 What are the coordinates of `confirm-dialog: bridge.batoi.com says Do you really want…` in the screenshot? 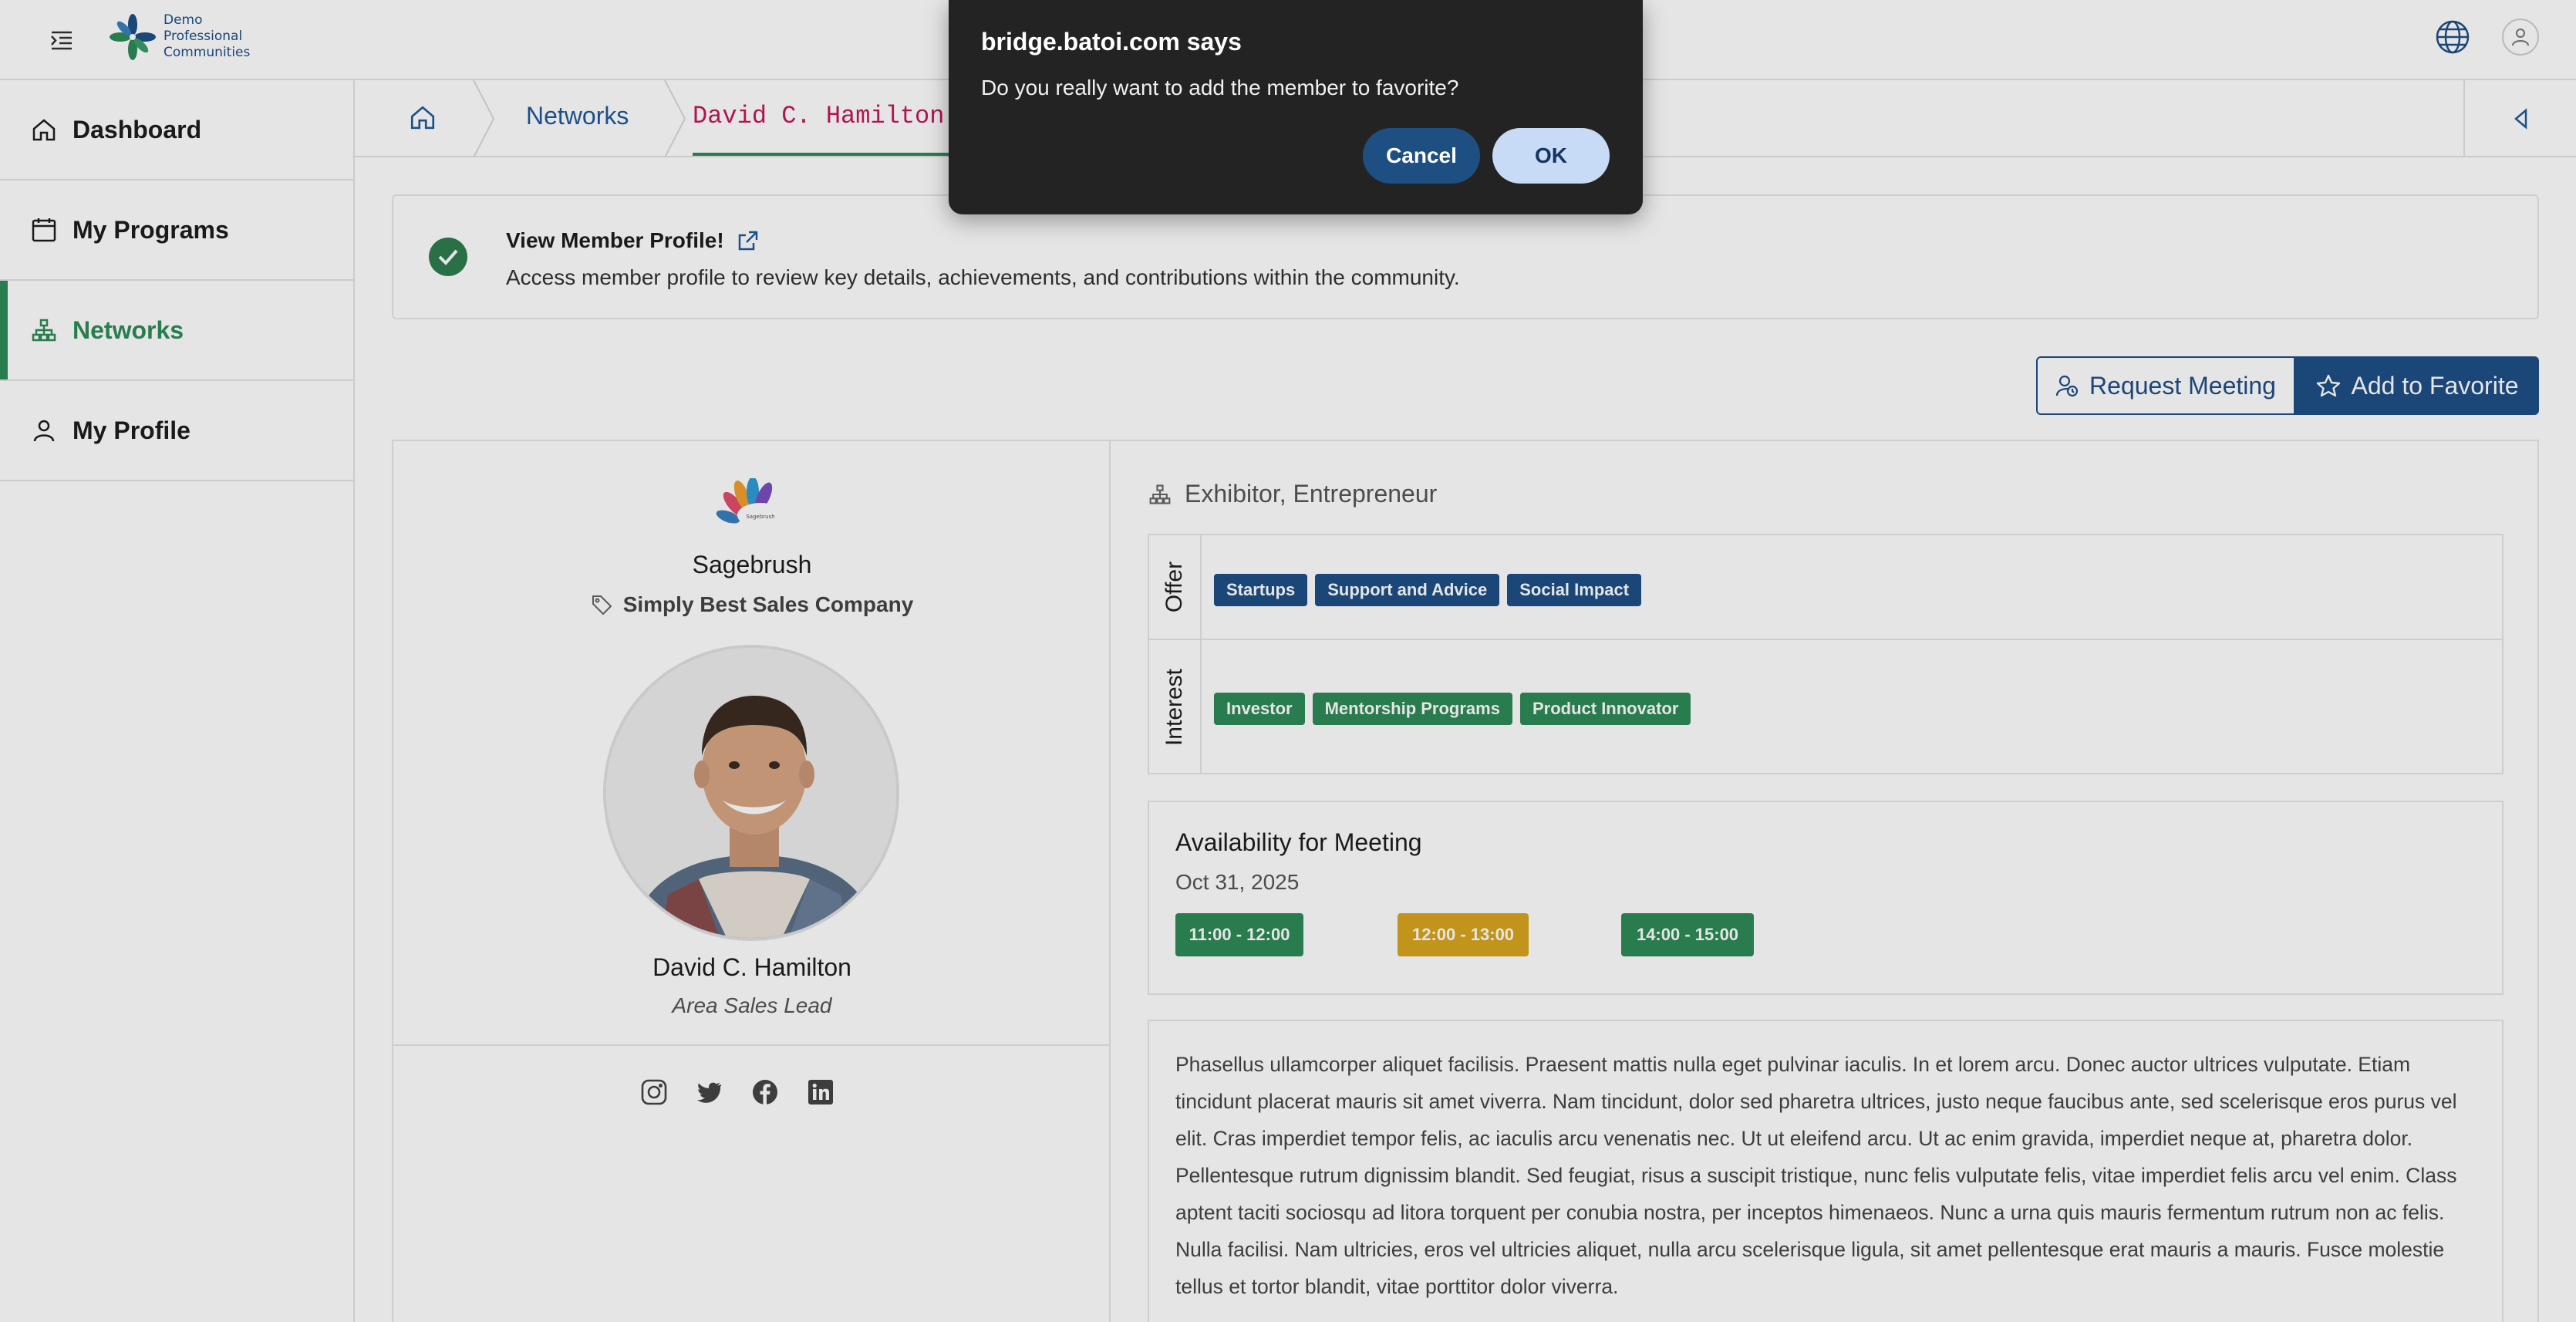 It's located at (1296, 107).